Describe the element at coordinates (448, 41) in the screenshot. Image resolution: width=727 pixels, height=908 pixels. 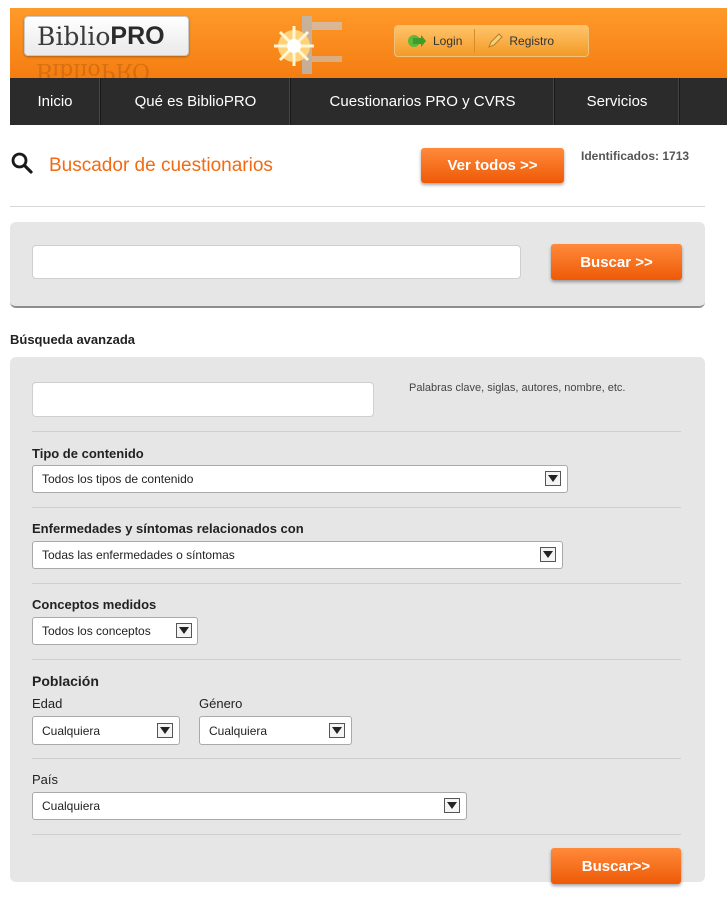
I see `login-label: Login` at that location.